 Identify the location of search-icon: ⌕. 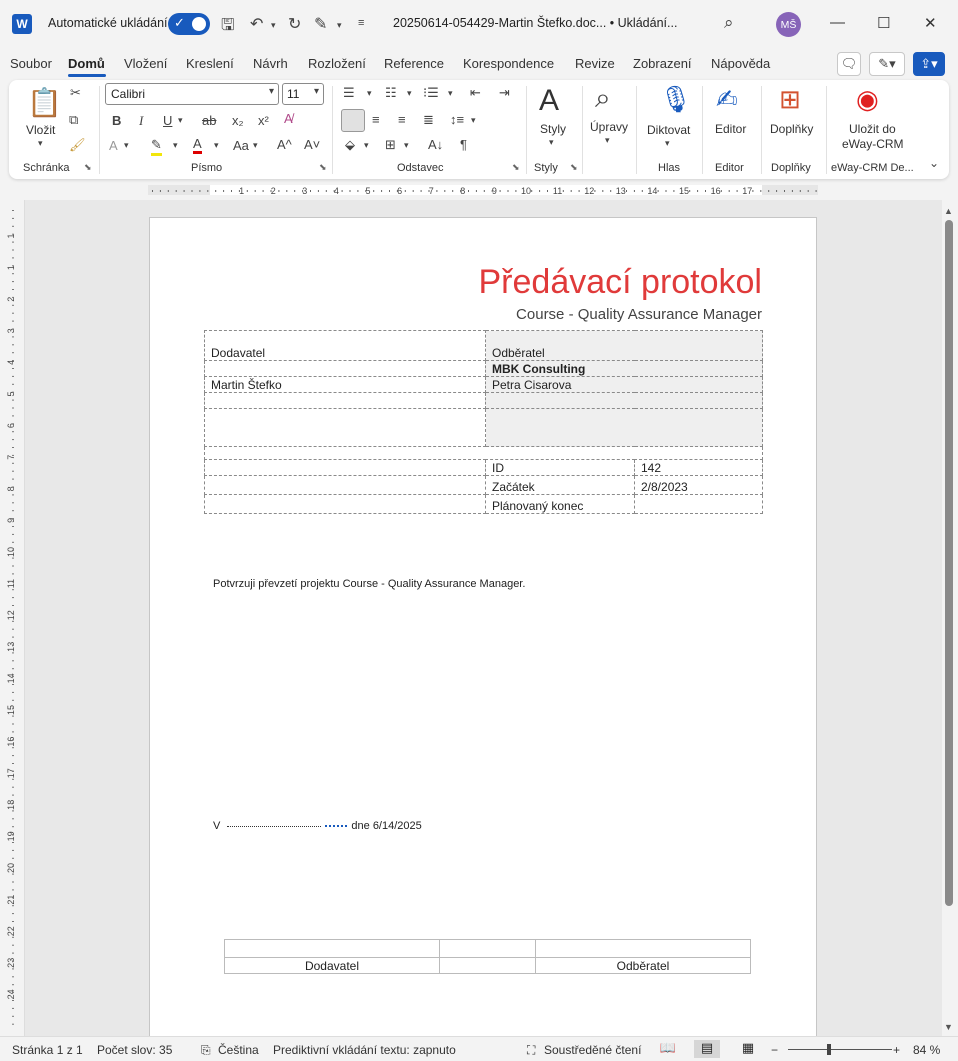
(729, 23).